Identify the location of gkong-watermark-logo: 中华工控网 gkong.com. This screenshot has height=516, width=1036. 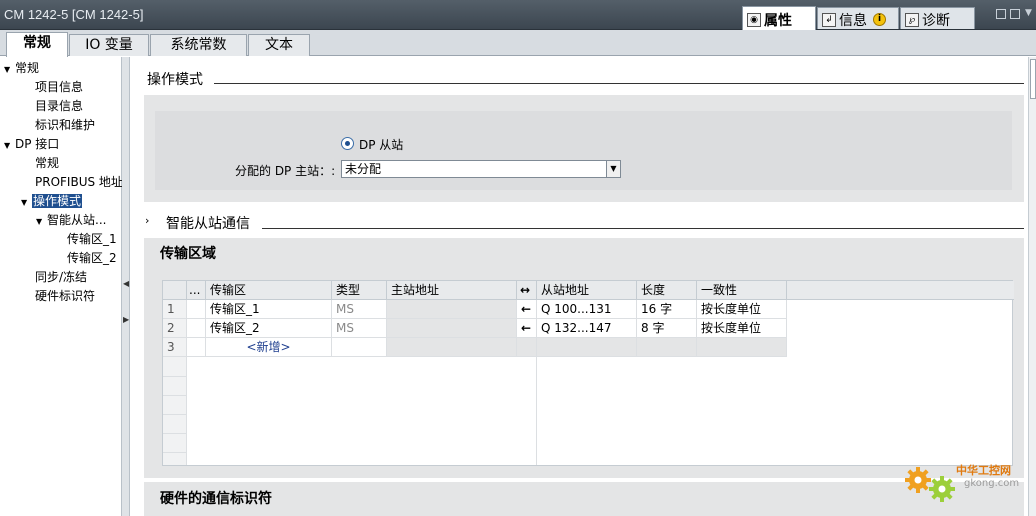
(965, 482).